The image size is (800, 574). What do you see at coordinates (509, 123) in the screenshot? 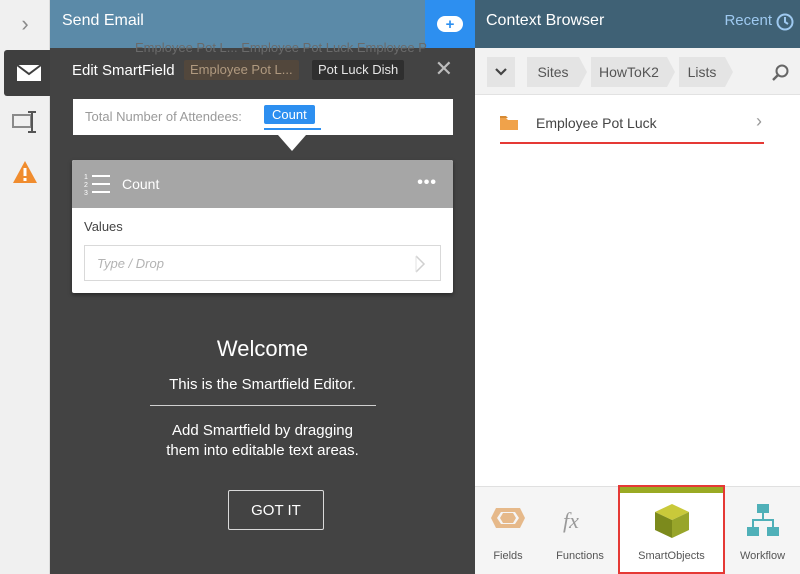
I see `folder-icon` at bounding box center [509, 123].